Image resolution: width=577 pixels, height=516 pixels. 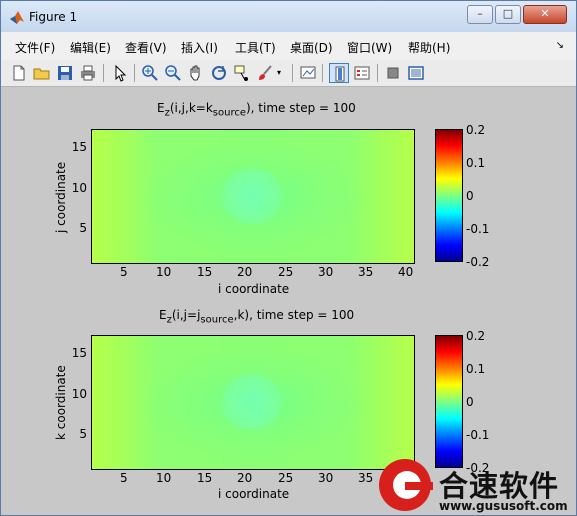 I want to click on link-plot-icon, so click(x=308, y=72).